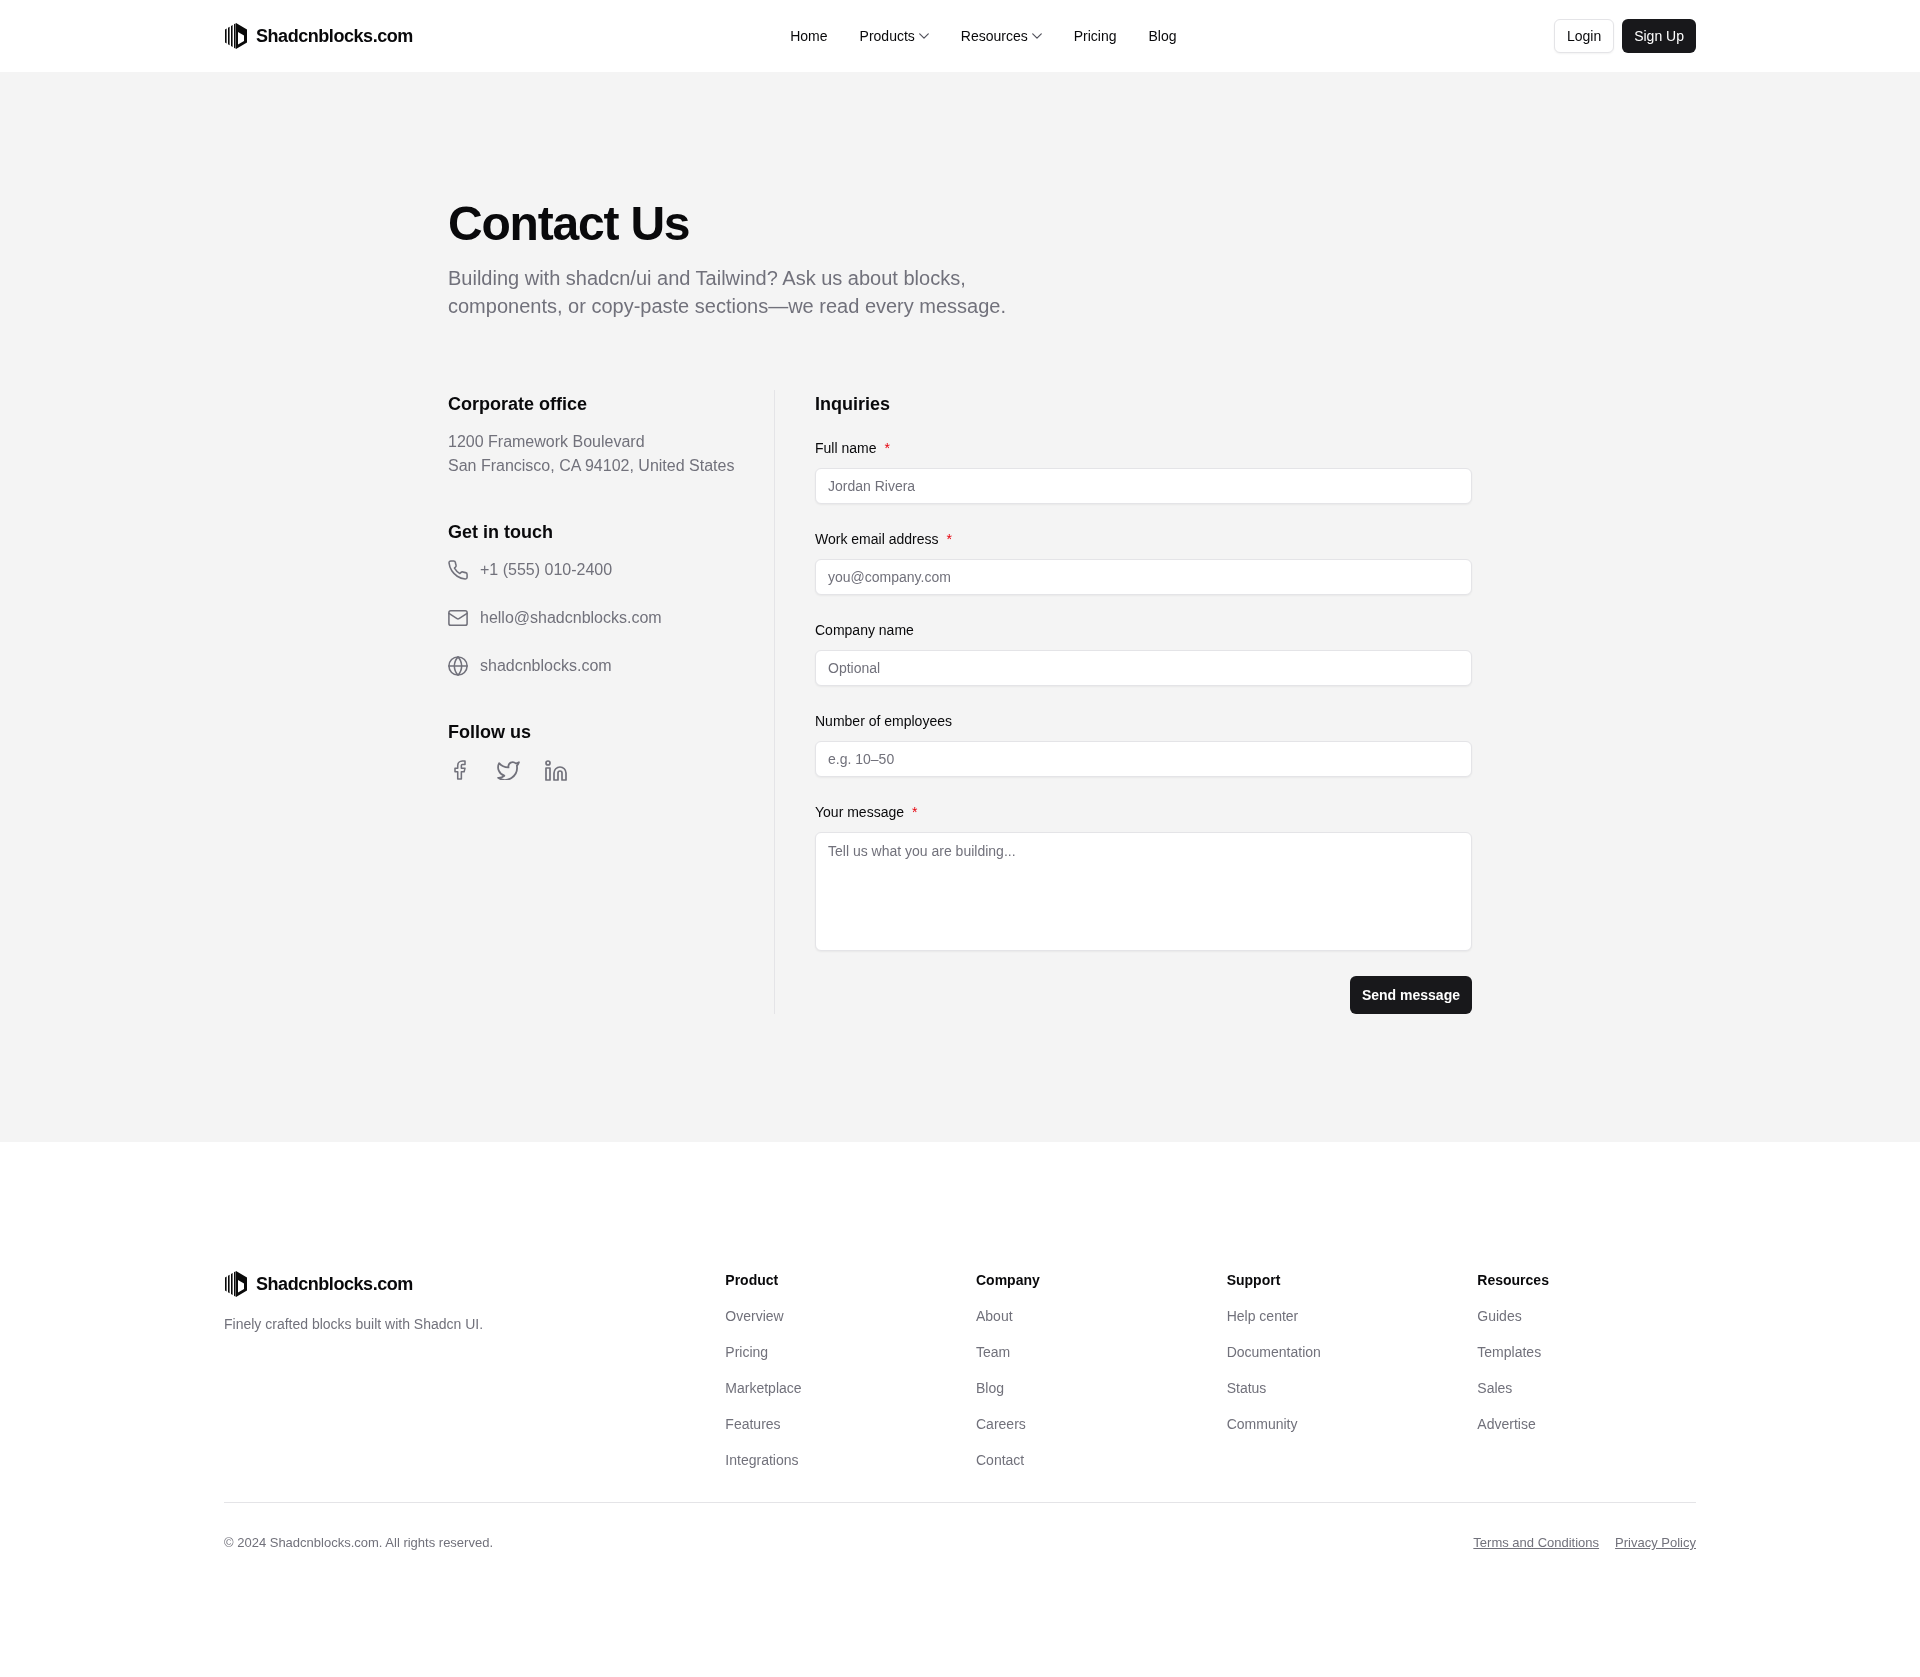 The image size is (1920, 1677). I want to click on footer-link: Status, so click(1246, 1388).